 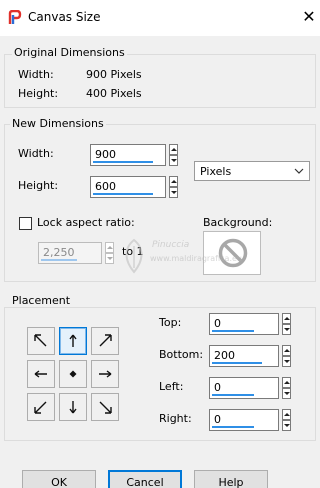 I want to click on bottom-offset-decrement-button, so click(x=286, y=361).